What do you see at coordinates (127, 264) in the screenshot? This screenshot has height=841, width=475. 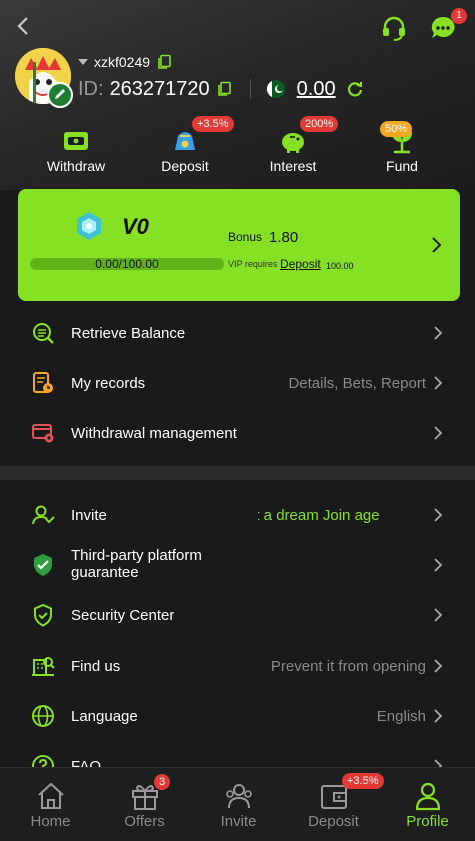 I see `vip-progress-text: 0.00/100.00` at bounding box center [127, 264].